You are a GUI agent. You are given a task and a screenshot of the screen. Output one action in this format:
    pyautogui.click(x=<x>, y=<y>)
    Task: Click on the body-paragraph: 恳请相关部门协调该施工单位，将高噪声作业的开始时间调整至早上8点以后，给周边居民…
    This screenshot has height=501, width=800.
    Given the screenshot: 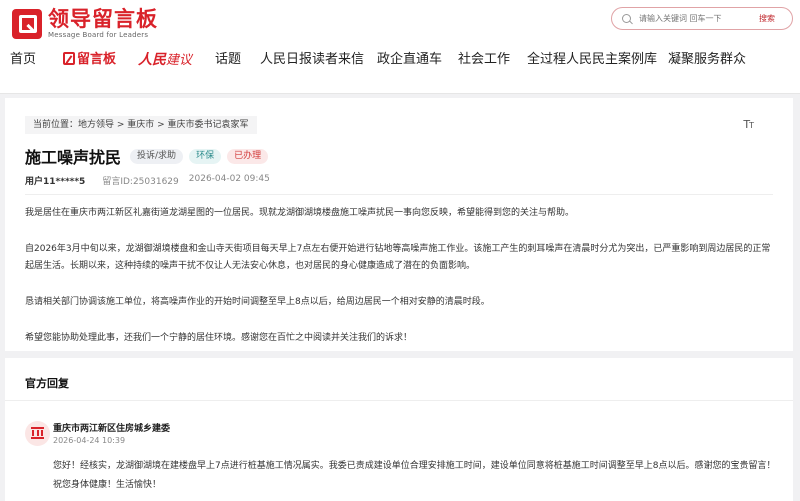 What is the action you would take?
    pyautogui.click(x=257, y=302)
    